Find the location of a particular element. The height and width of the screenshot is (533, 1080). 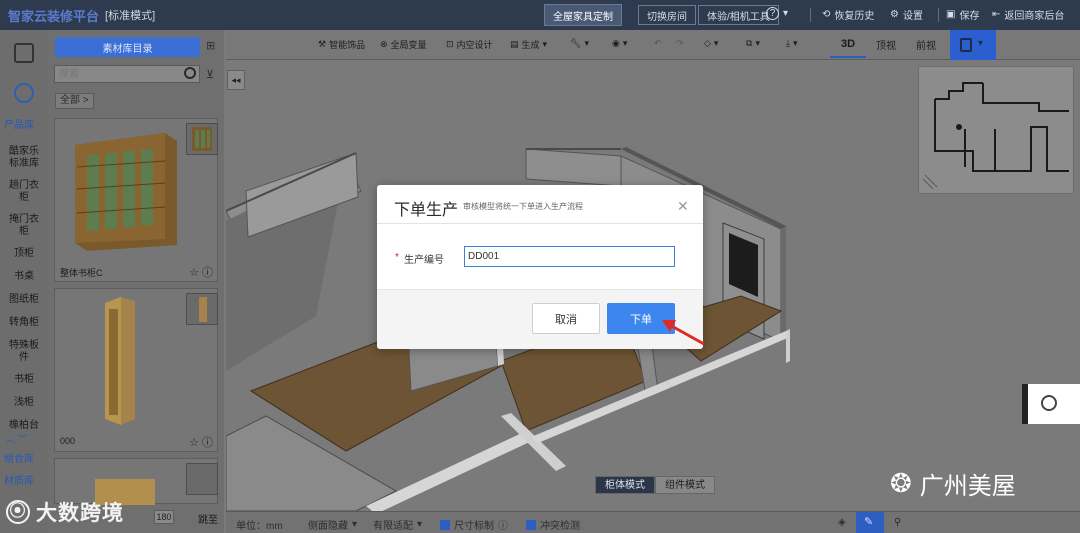

toolbar-label: 内空设计 is located at coordinates (474, 45).